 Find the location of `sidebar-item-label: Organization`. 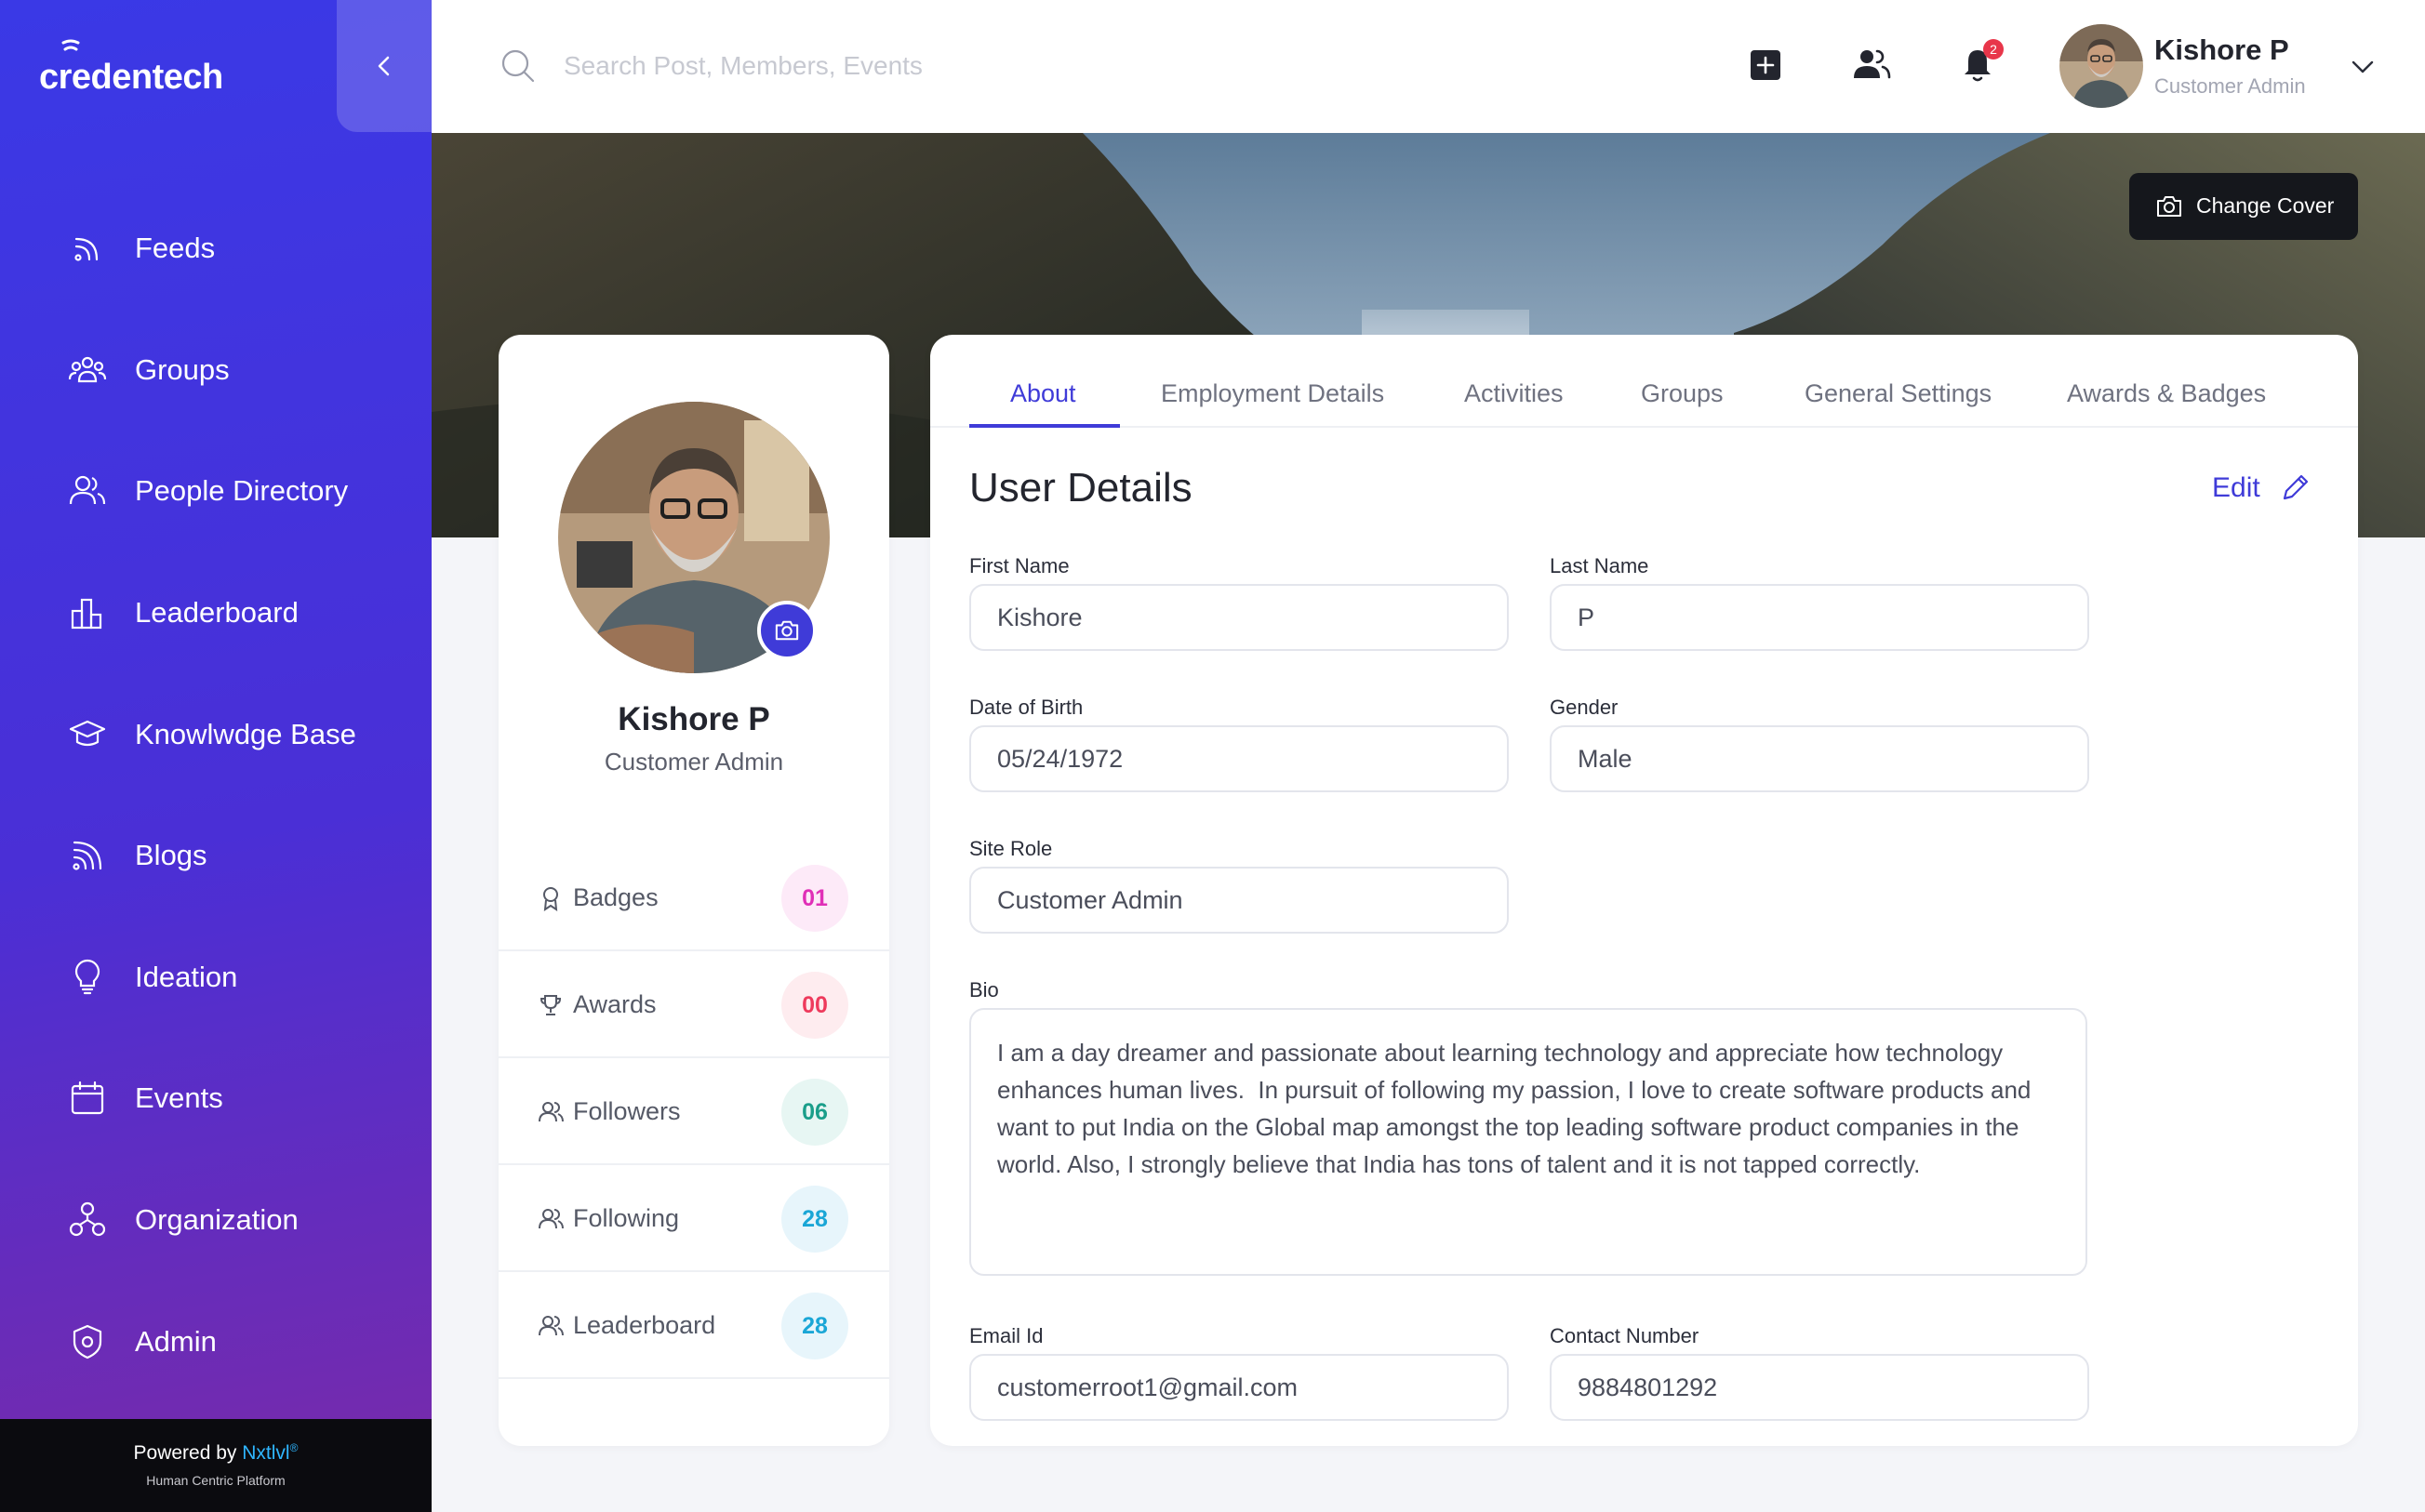

sidebar-item-label: Organization is located at coordinates (217, 1219).